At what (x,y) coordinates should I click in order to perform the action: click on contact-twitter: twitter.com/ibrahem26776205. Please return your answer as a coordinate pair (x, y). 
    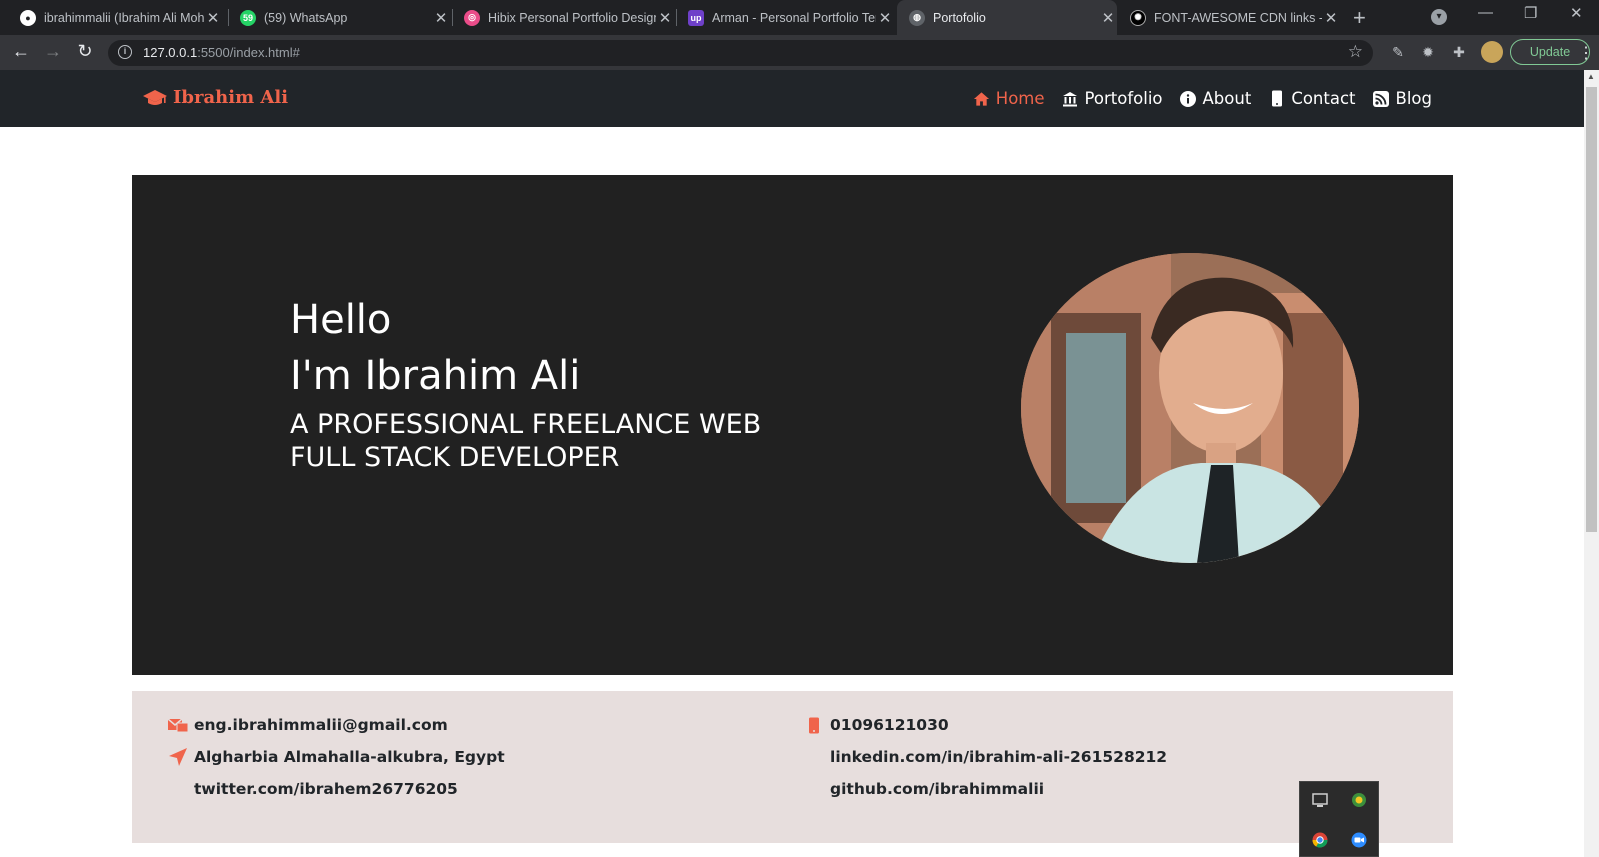
    Looking at the image, I should click on (326, 789).